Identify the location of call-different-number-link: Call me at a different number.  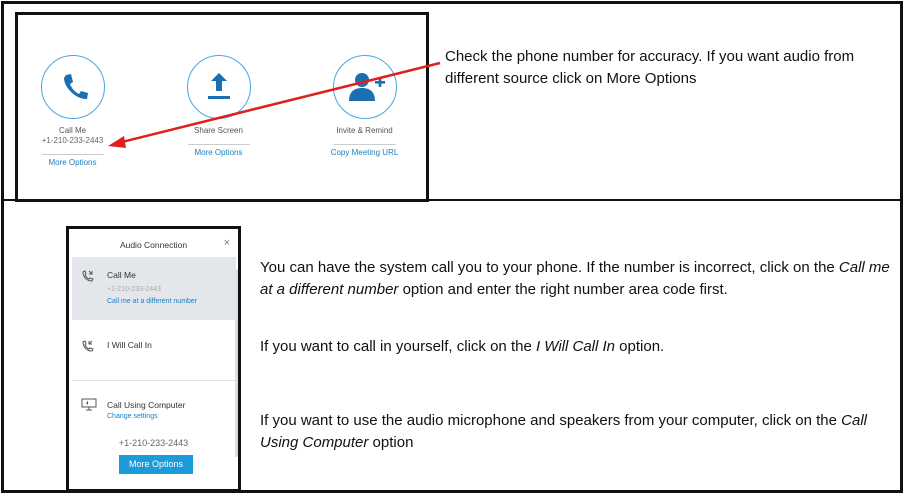
(152, 301).